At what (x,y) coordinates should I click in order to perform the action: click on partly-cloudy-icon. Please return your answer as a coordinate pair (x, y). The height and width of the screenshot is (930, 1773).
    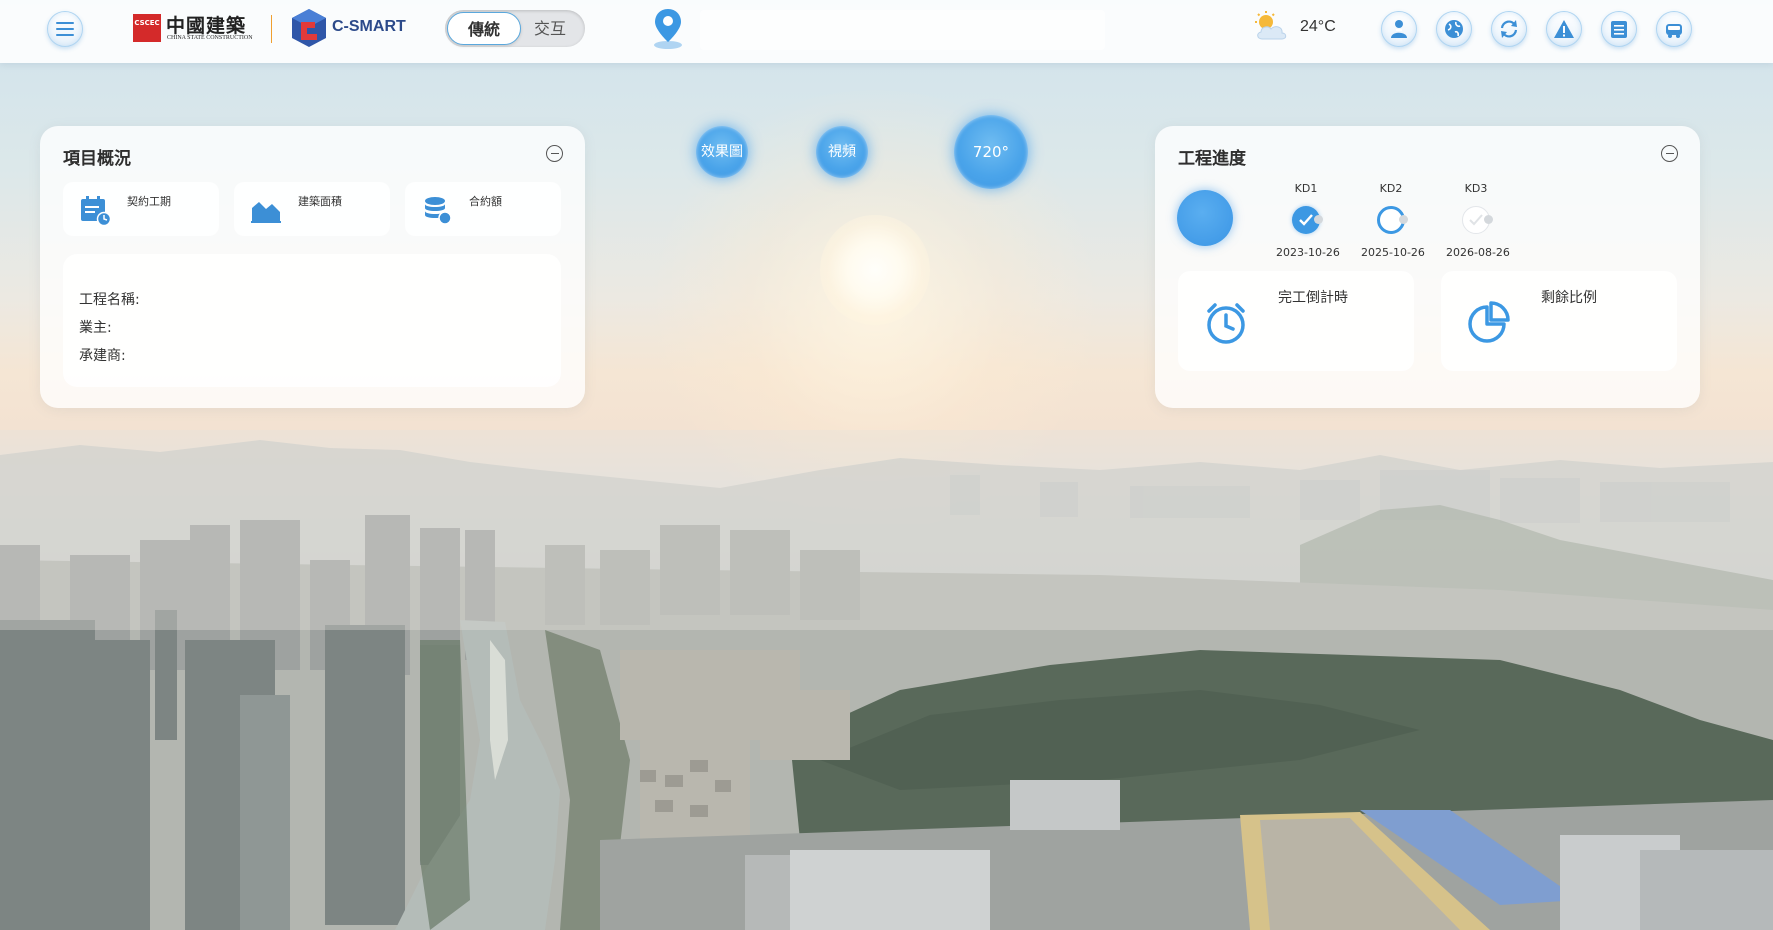
    Looking at the image, I should click on (1271, 25).